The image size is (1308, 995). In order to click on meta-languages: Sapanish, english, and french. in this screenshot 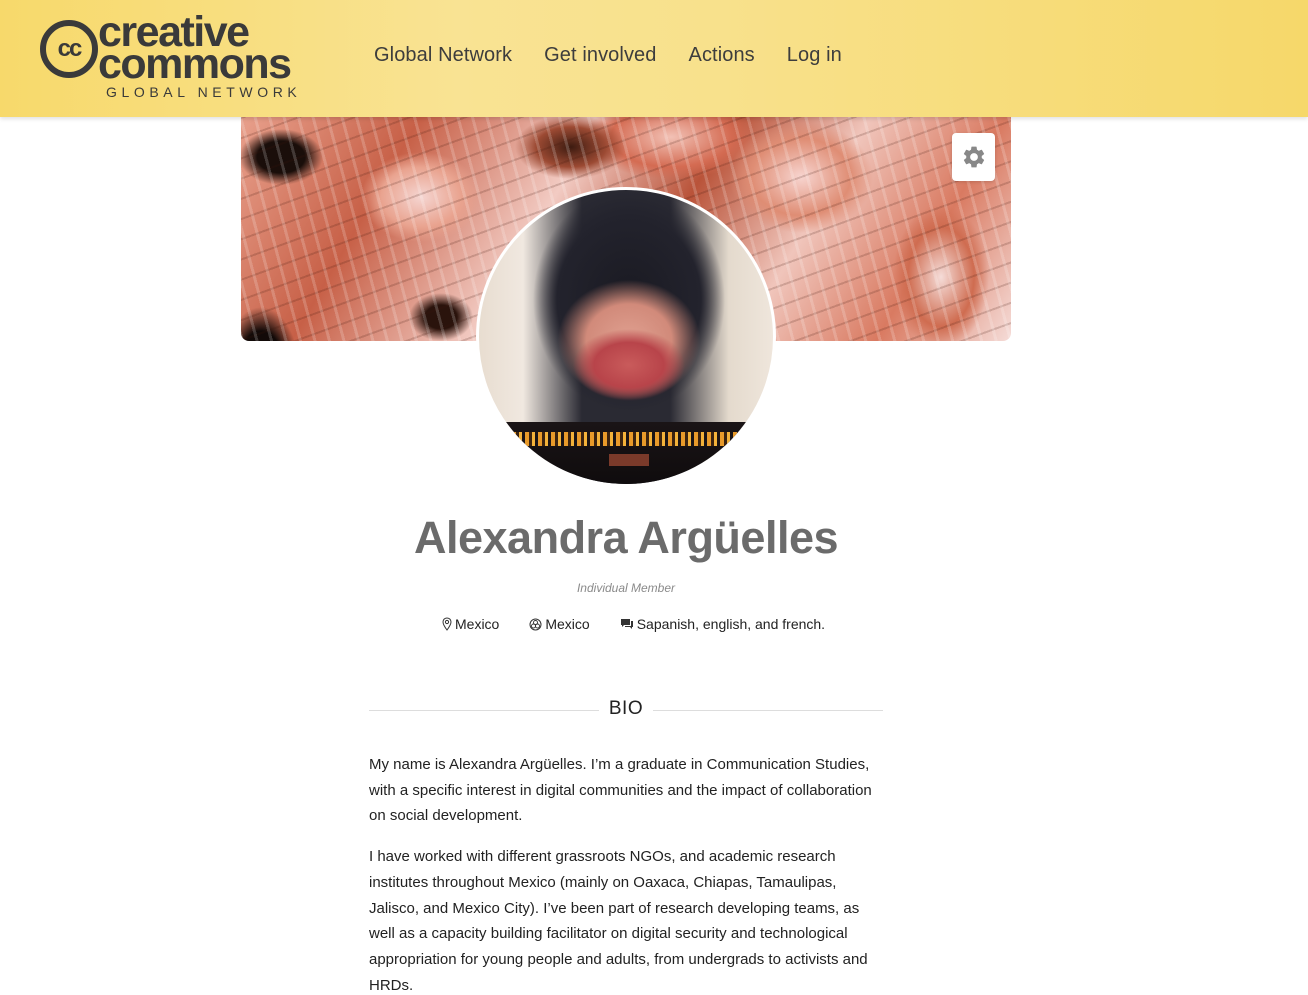, I will do `click(722, 624)`.